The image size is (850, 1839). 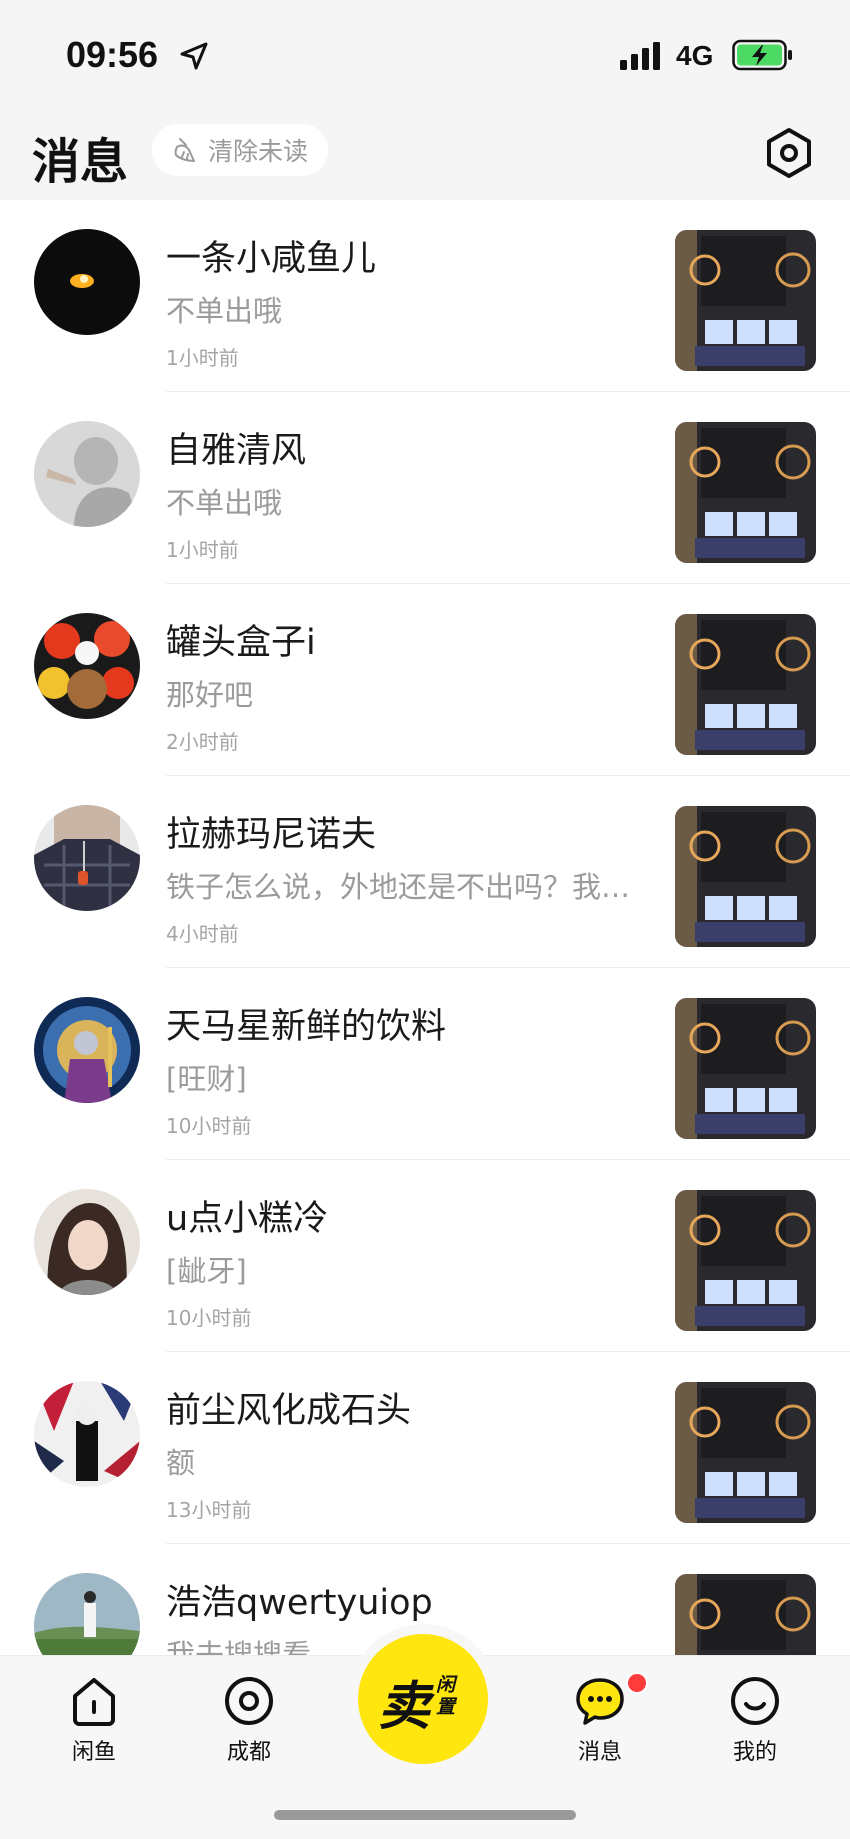 What do you see at coordinates (425, 1064) in the screenshot?
I see `message-item: 天马星新鲜的饮料 [旺财] 10小时前` at bounding box center [425, 1064].